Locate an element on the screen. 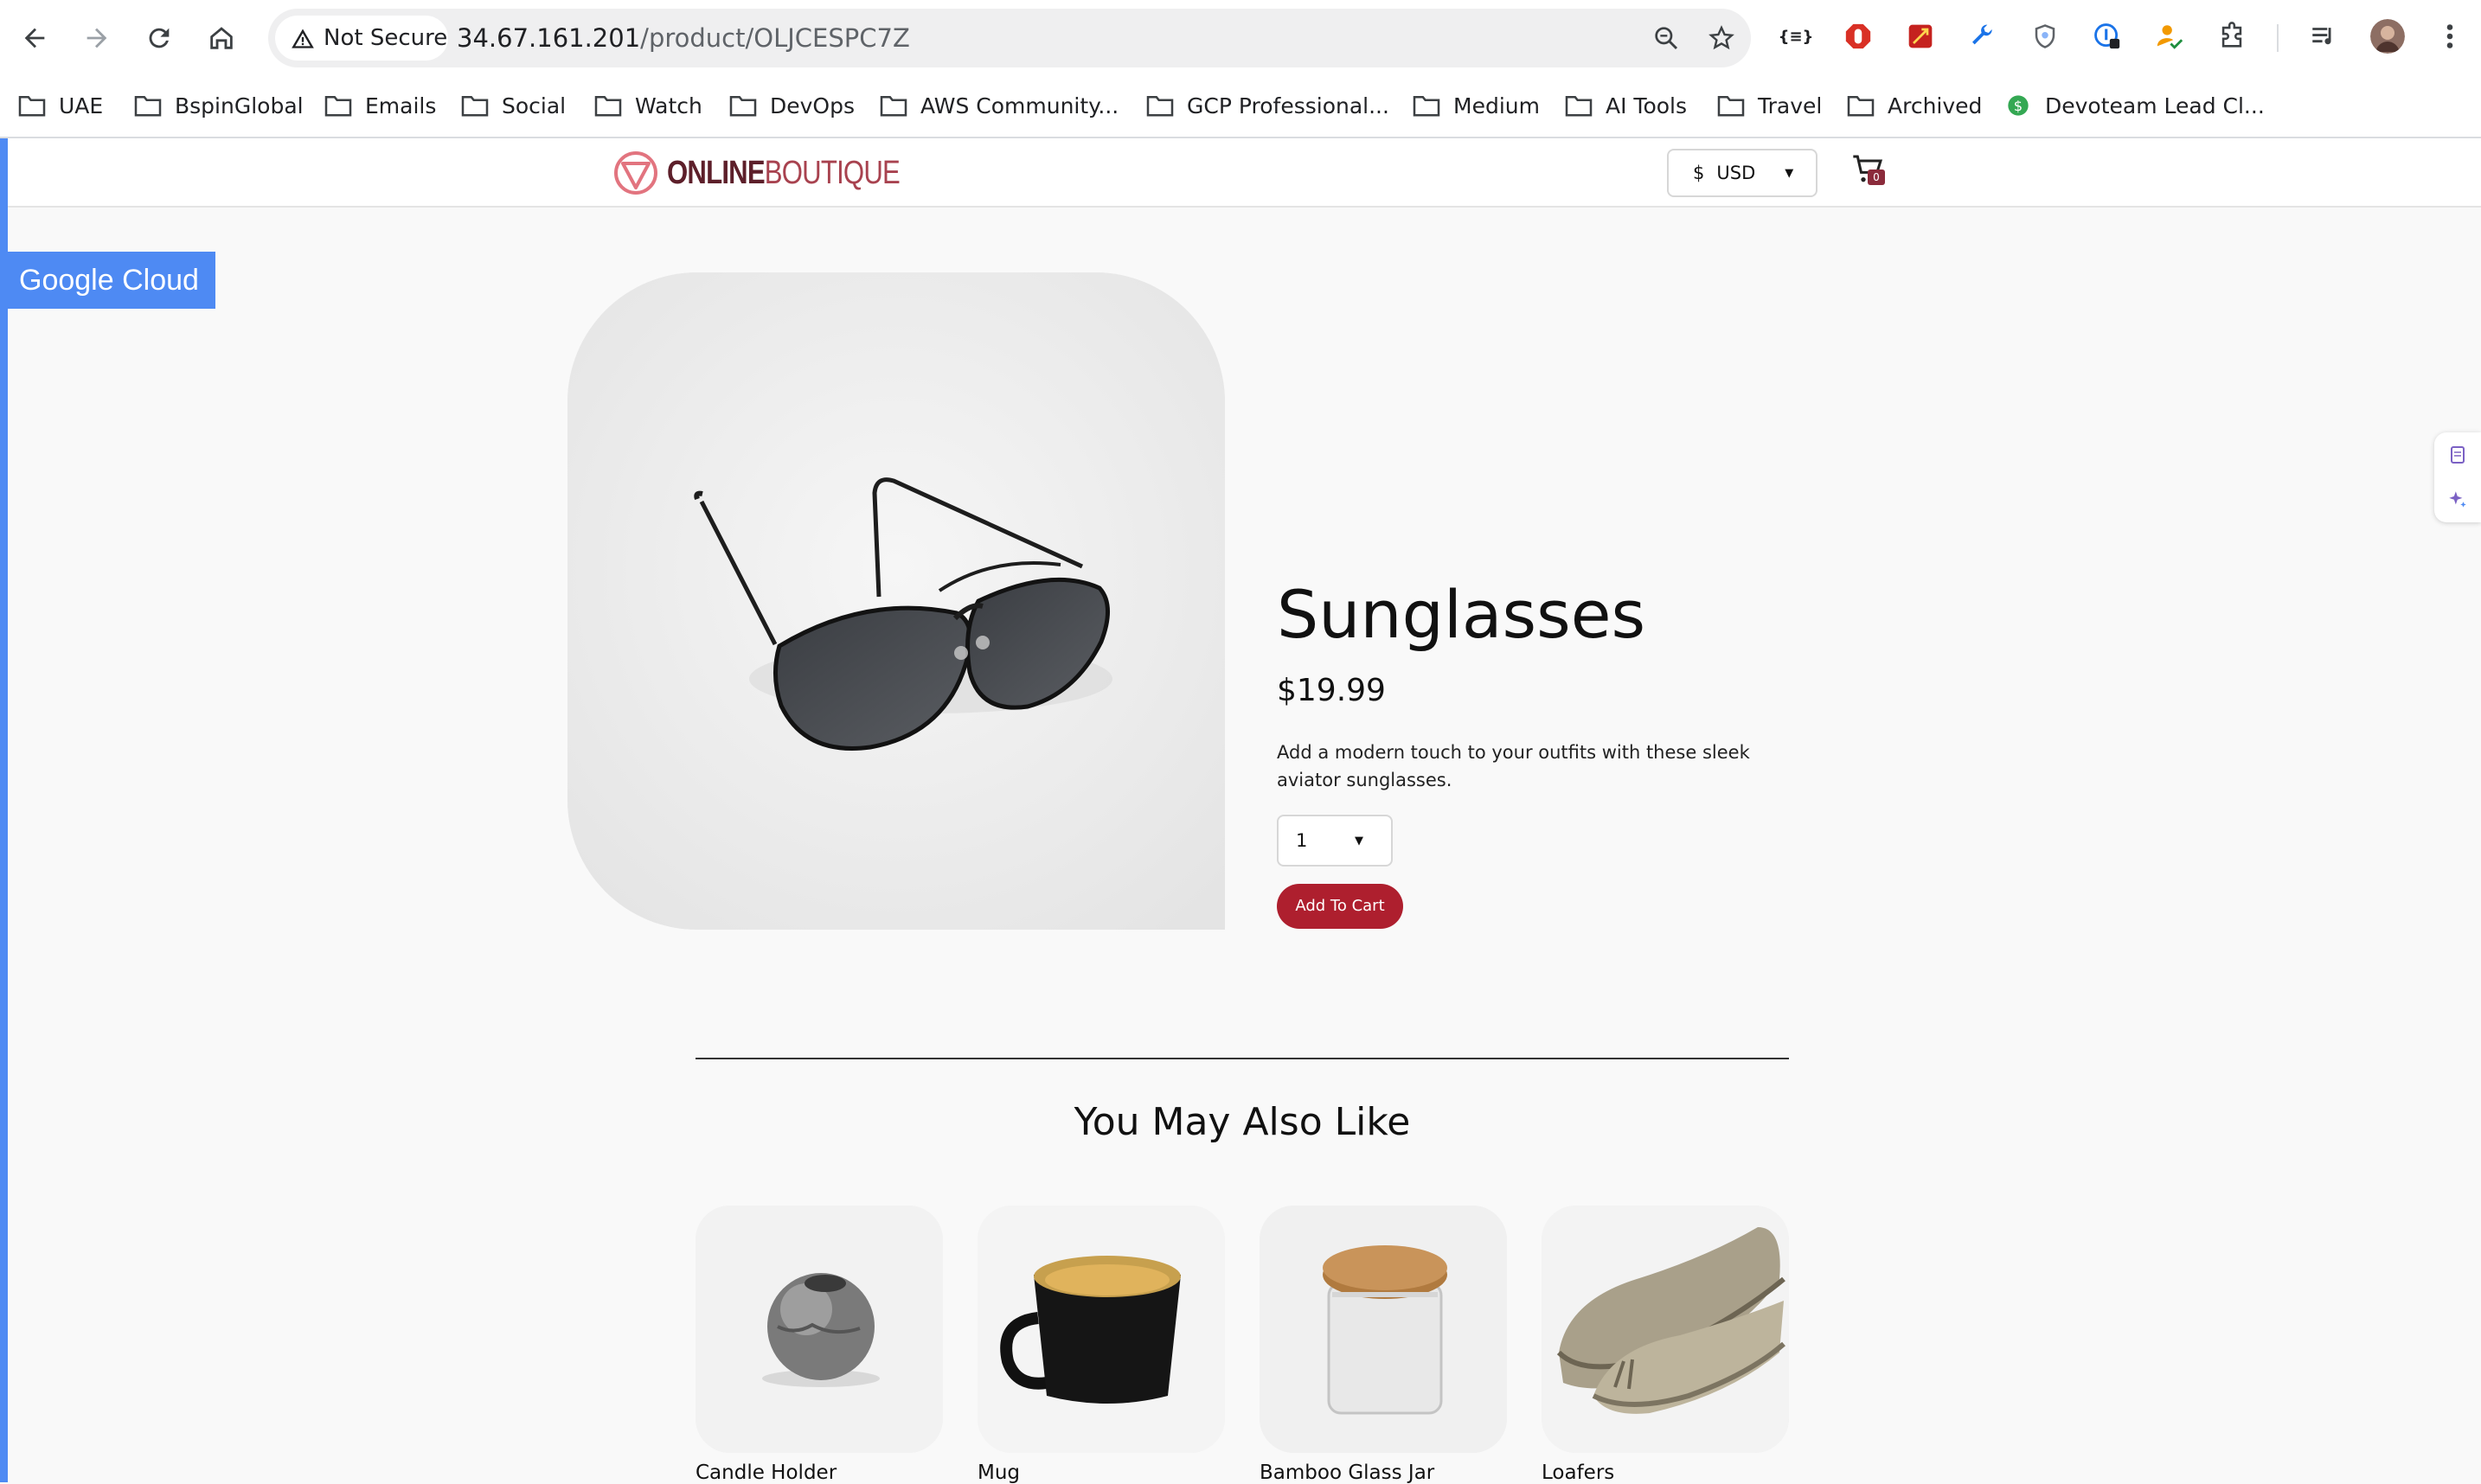  arrow-right-icon is located at coordinates (97, 38).